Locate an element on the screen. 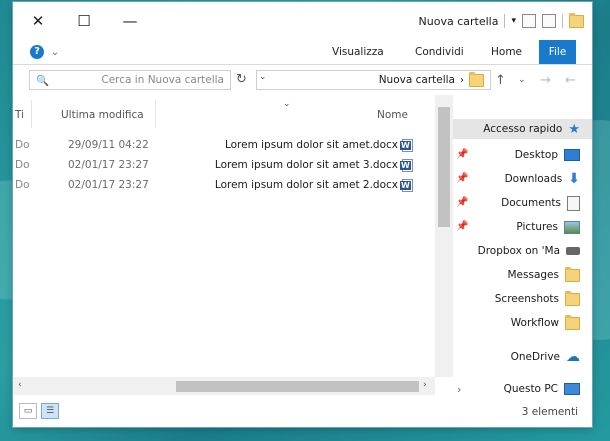 The height and width of the screenshot is (441, 610). status-bar: ▭ ☰ 3 elementi is located at coordinates (302, 413).